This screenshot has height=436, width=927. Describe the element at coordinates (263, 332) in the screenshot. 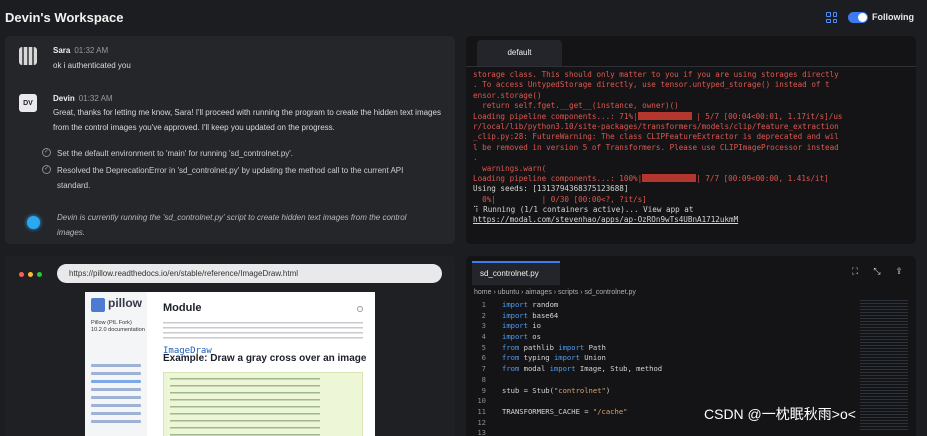

I see `paragraph` at that location.